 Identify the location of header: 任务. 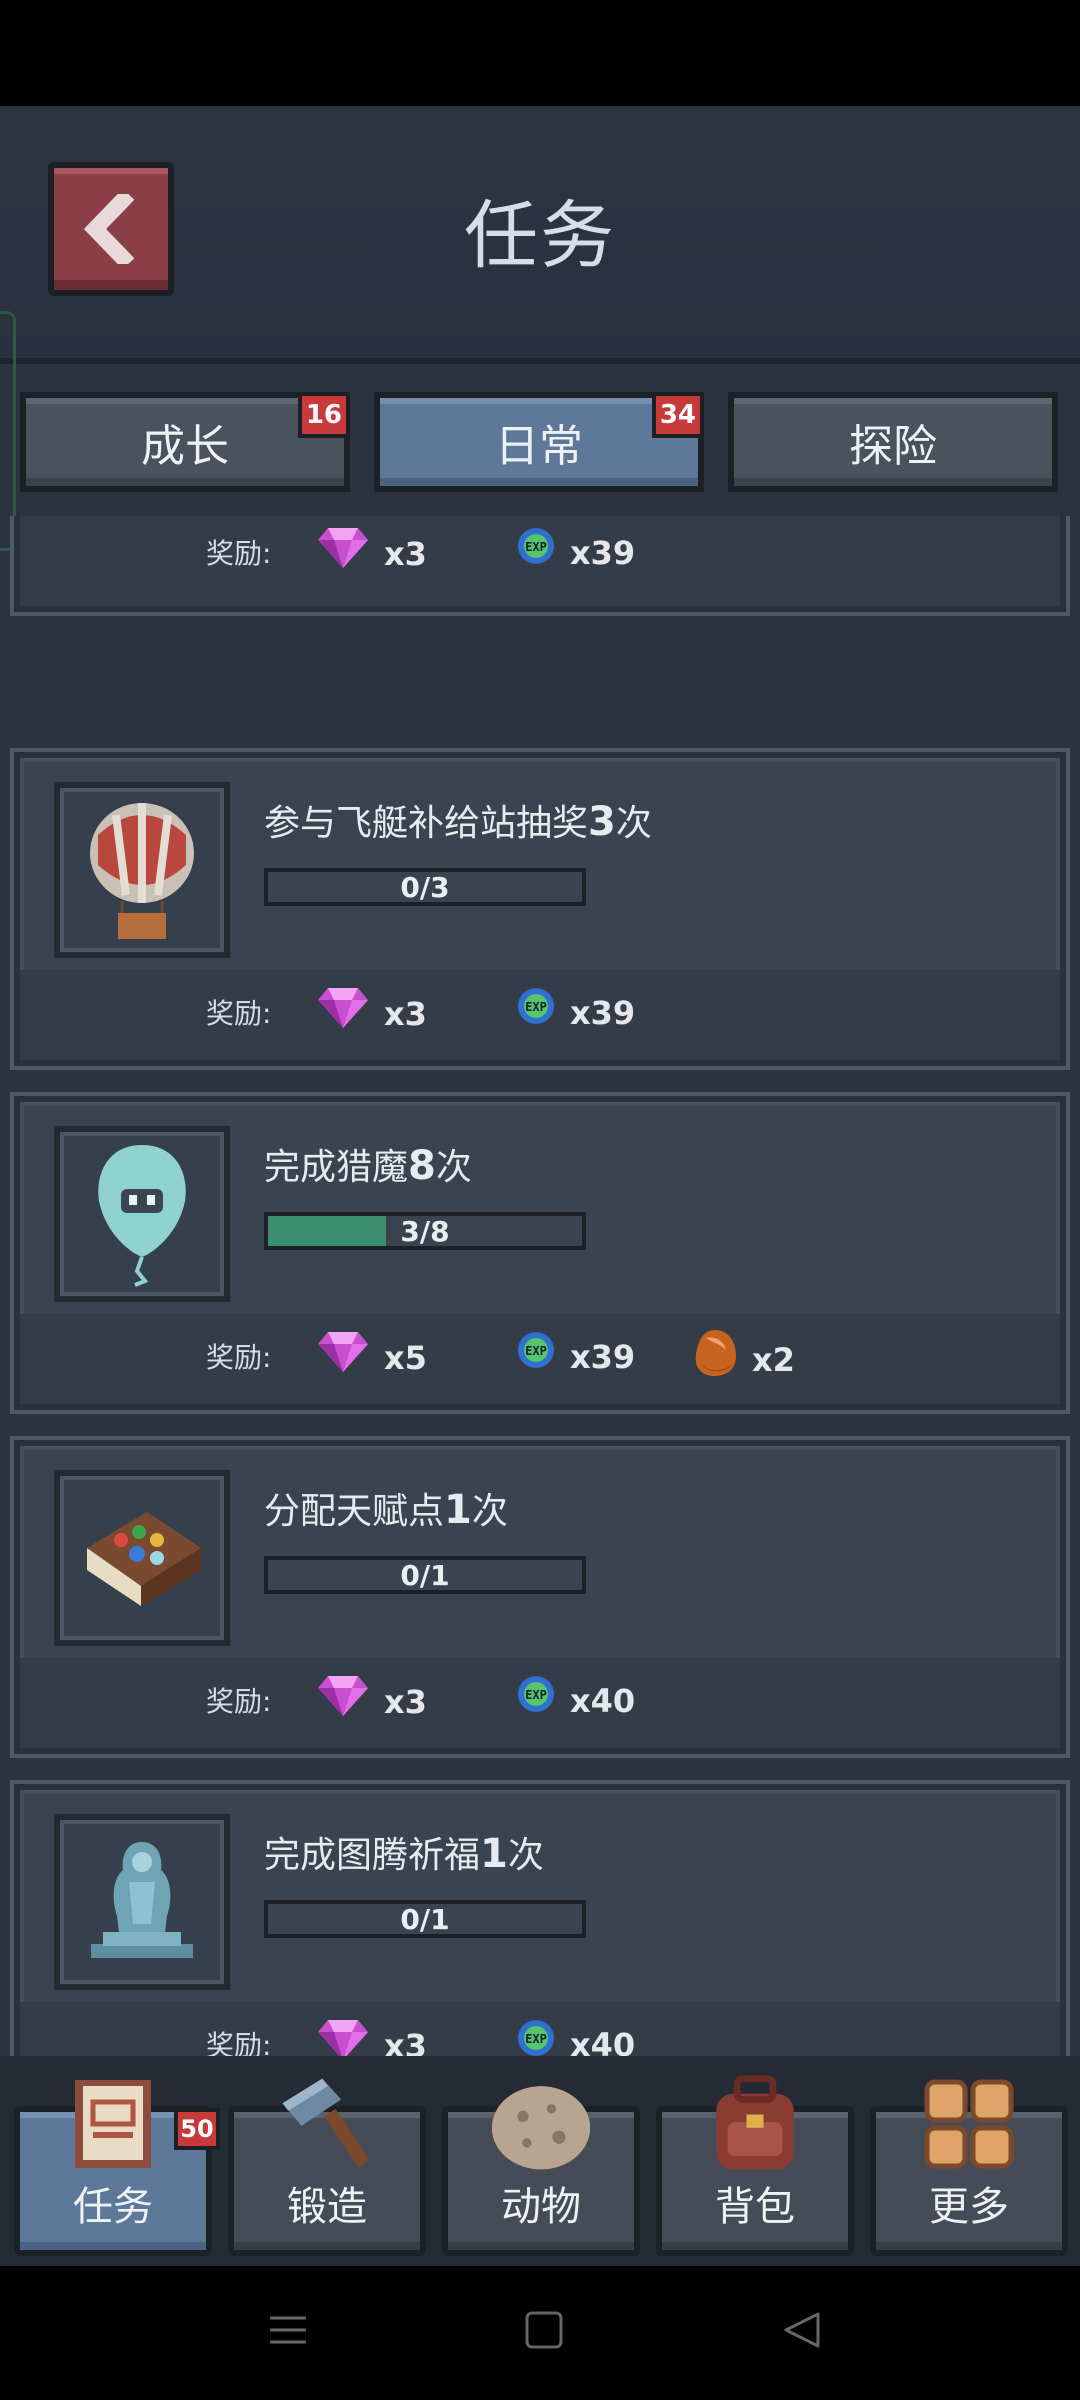
(540, 231).